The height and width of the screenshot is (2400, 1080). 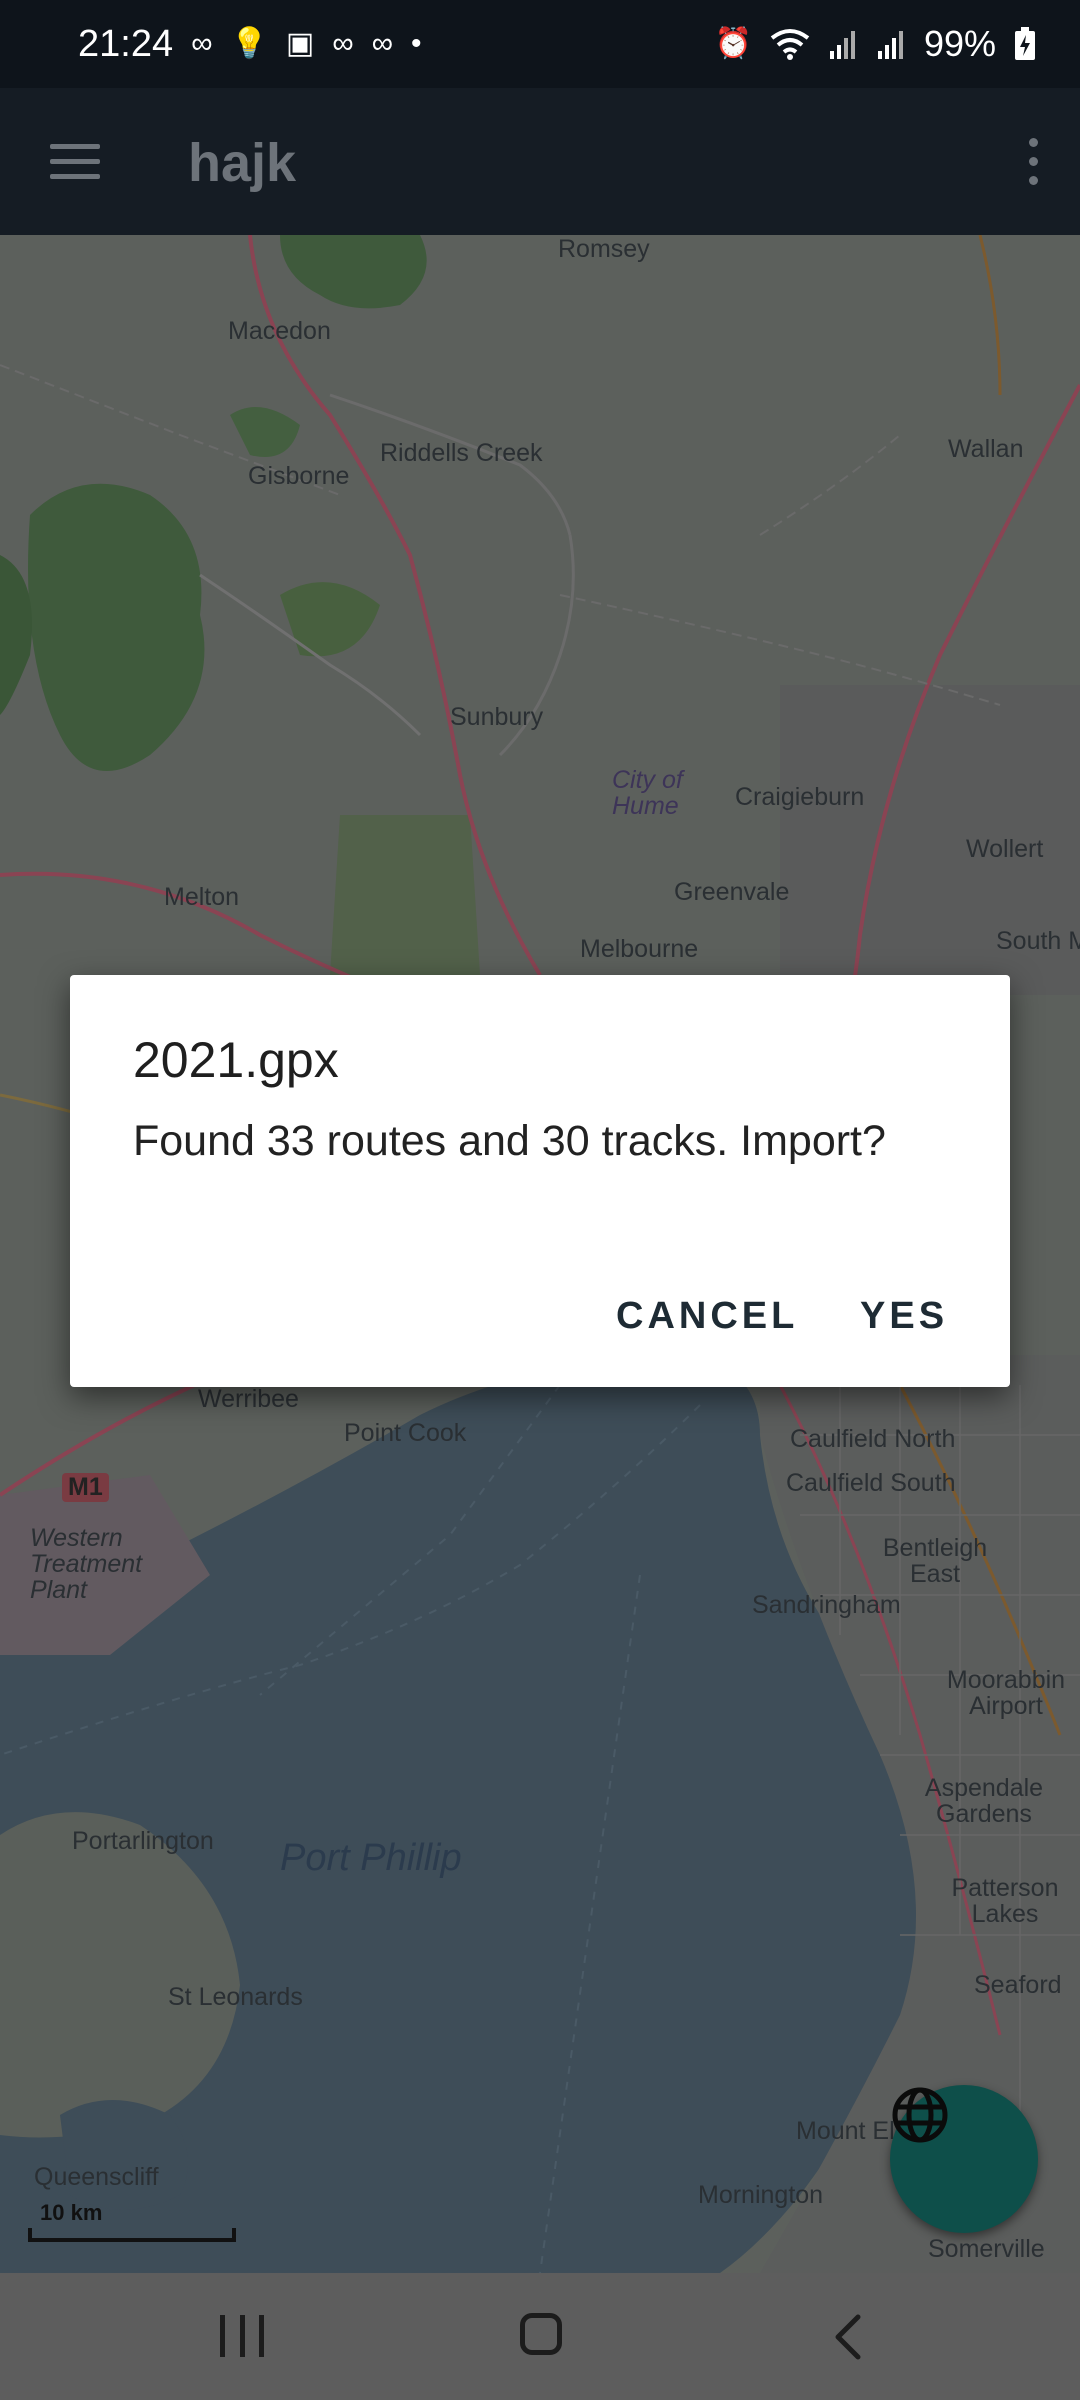 What do you see at coordinates (959, 43) in the screenshot?
I see `battery-percent: 99%` at bounding box center [959, 43].